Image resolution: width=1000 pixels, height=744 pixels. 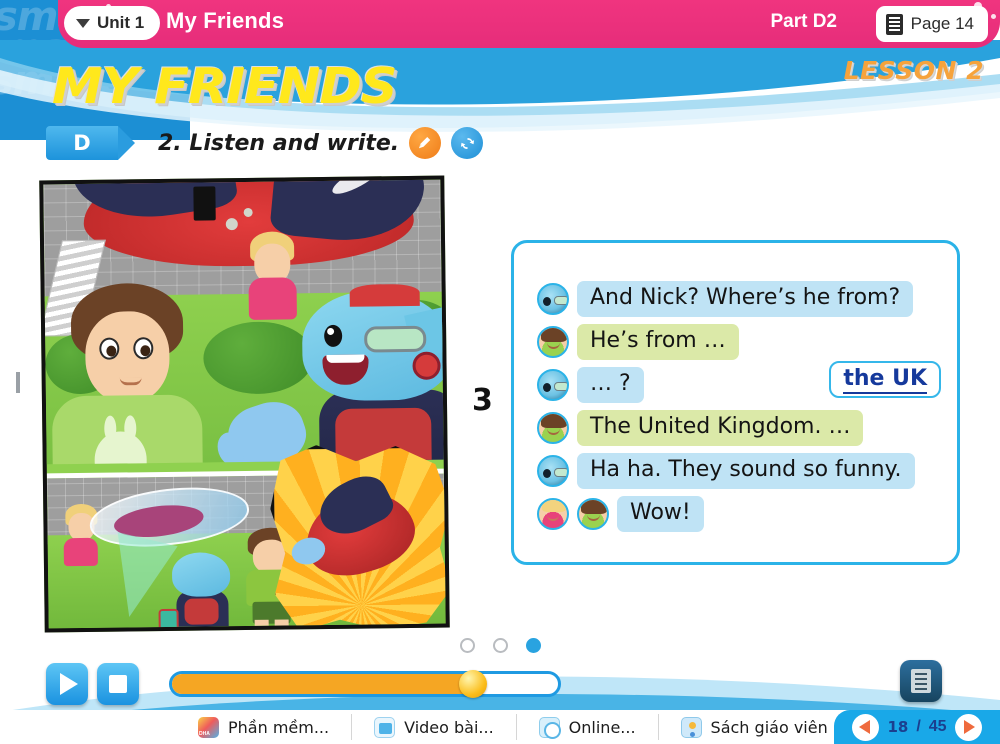 What do you see at coordinates (224, 86) in the screenshot?
I see `lesson-heading: MY FRIENDS` at bounding box center [224, 86].